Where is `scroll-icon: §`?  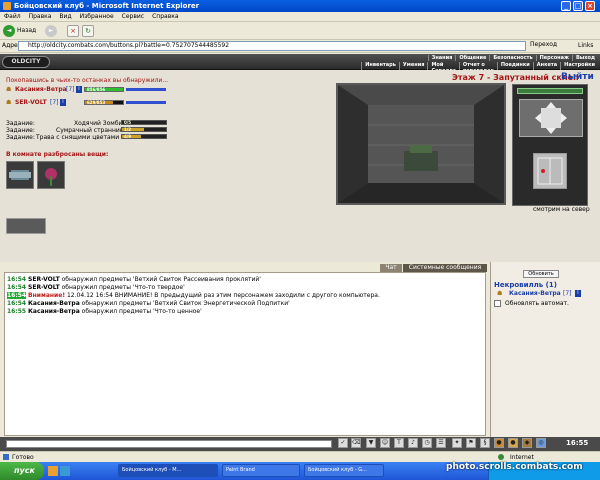
scroll-icon: § is located at coordinates (485, 443).